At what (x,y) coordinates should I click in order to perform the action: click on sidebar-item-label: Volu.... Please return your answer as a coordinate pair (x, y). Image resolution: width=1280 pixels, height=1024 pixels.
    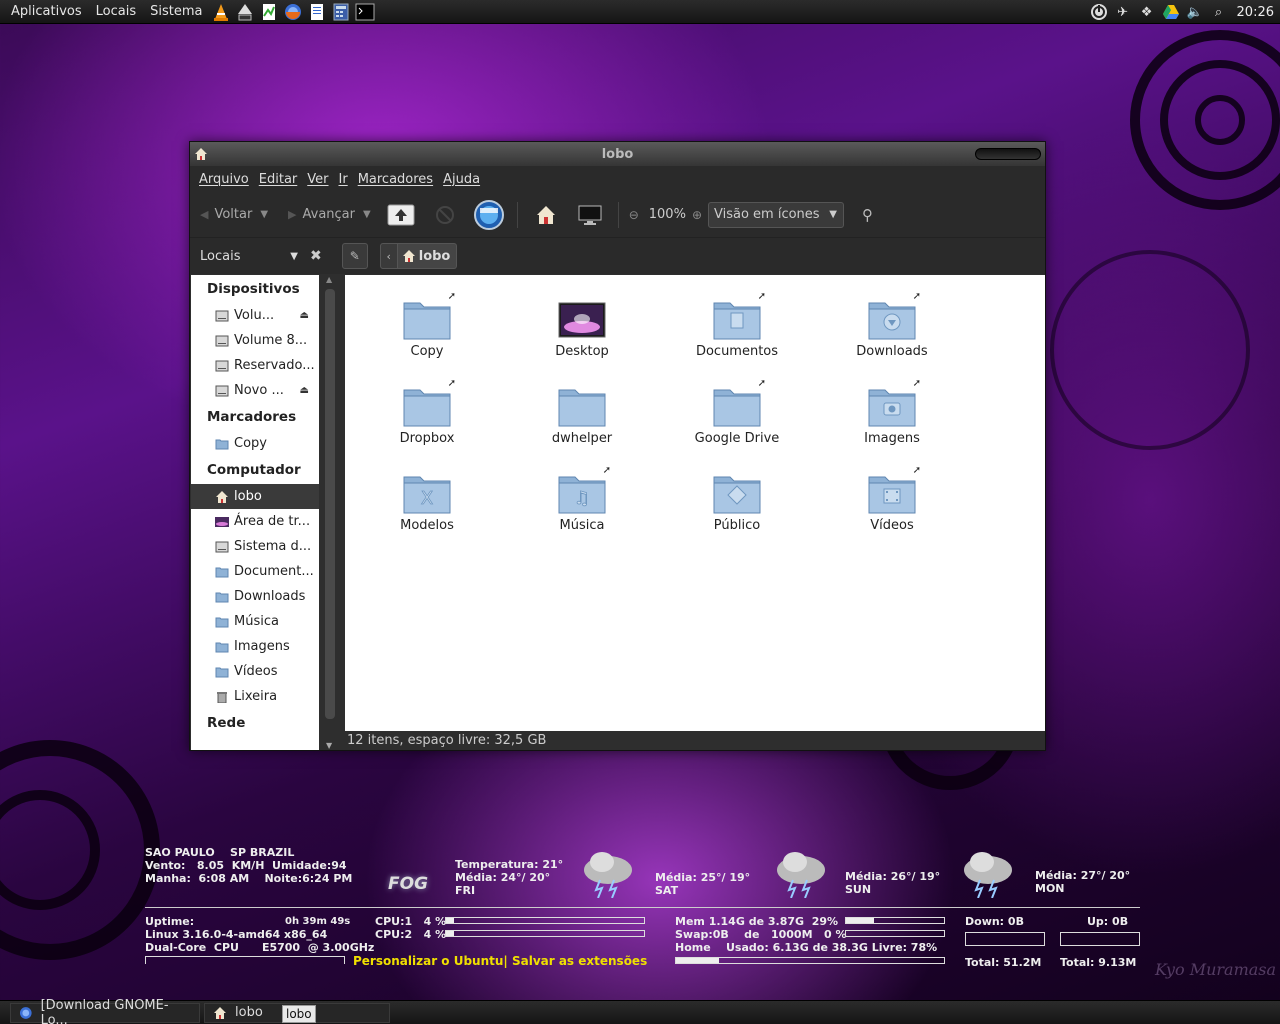
    Looking at the image, I should click on (254, 315).